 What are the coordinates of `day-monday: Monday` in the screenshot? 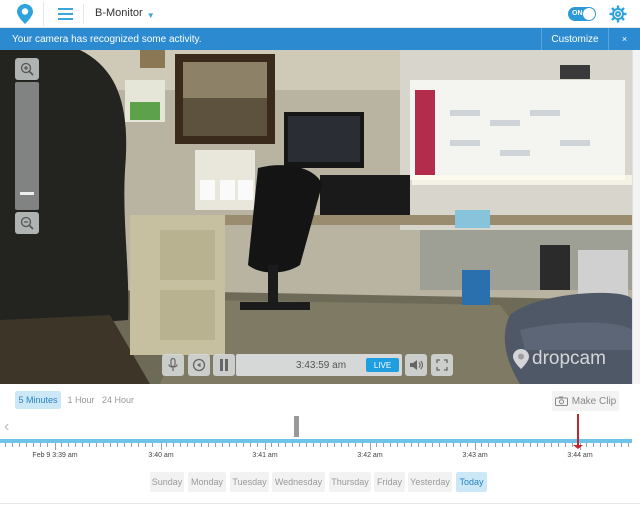 It's located at (207, 482).